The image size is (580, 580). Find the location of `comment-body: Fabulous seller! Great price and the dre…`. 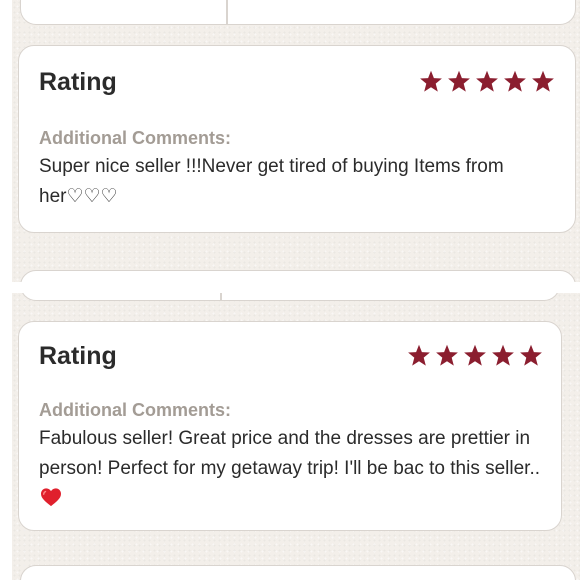

comment-body: Fabulous seller! Great price and the dre… is located at coordinates (290, 453).